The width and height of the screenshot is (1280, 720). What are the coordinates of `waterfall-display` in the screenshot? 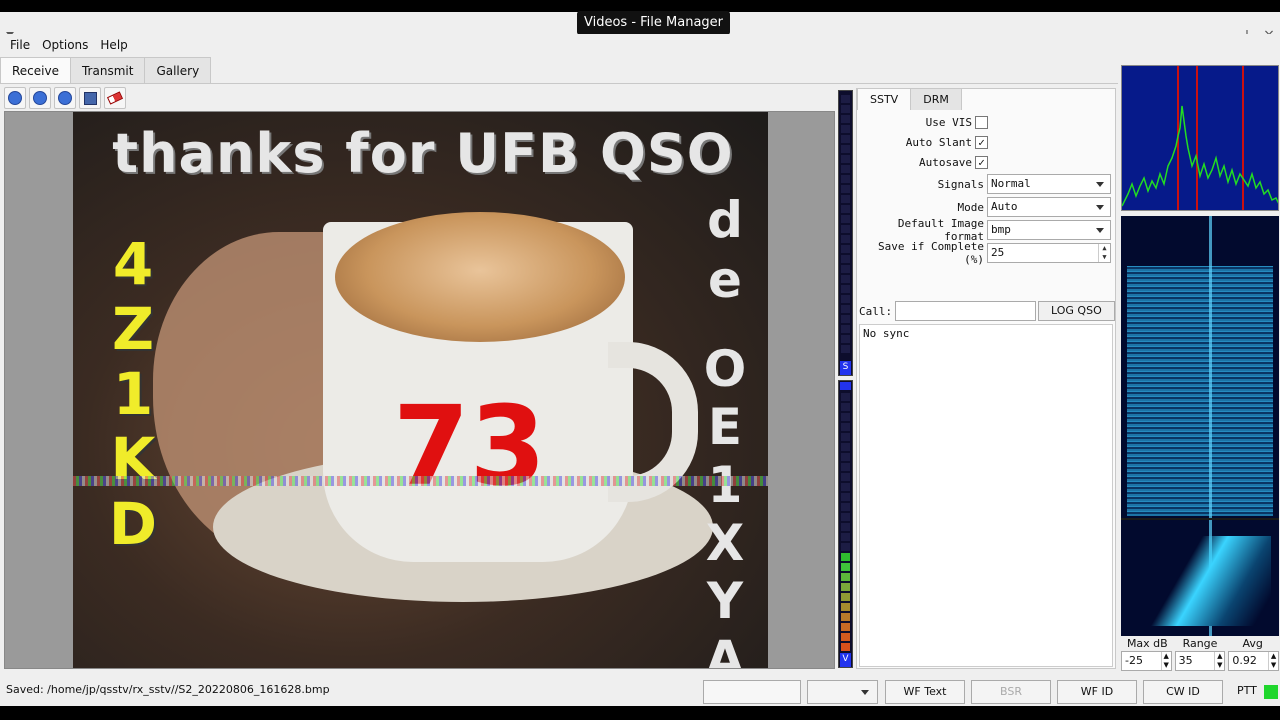 It's located at (1200, 426).